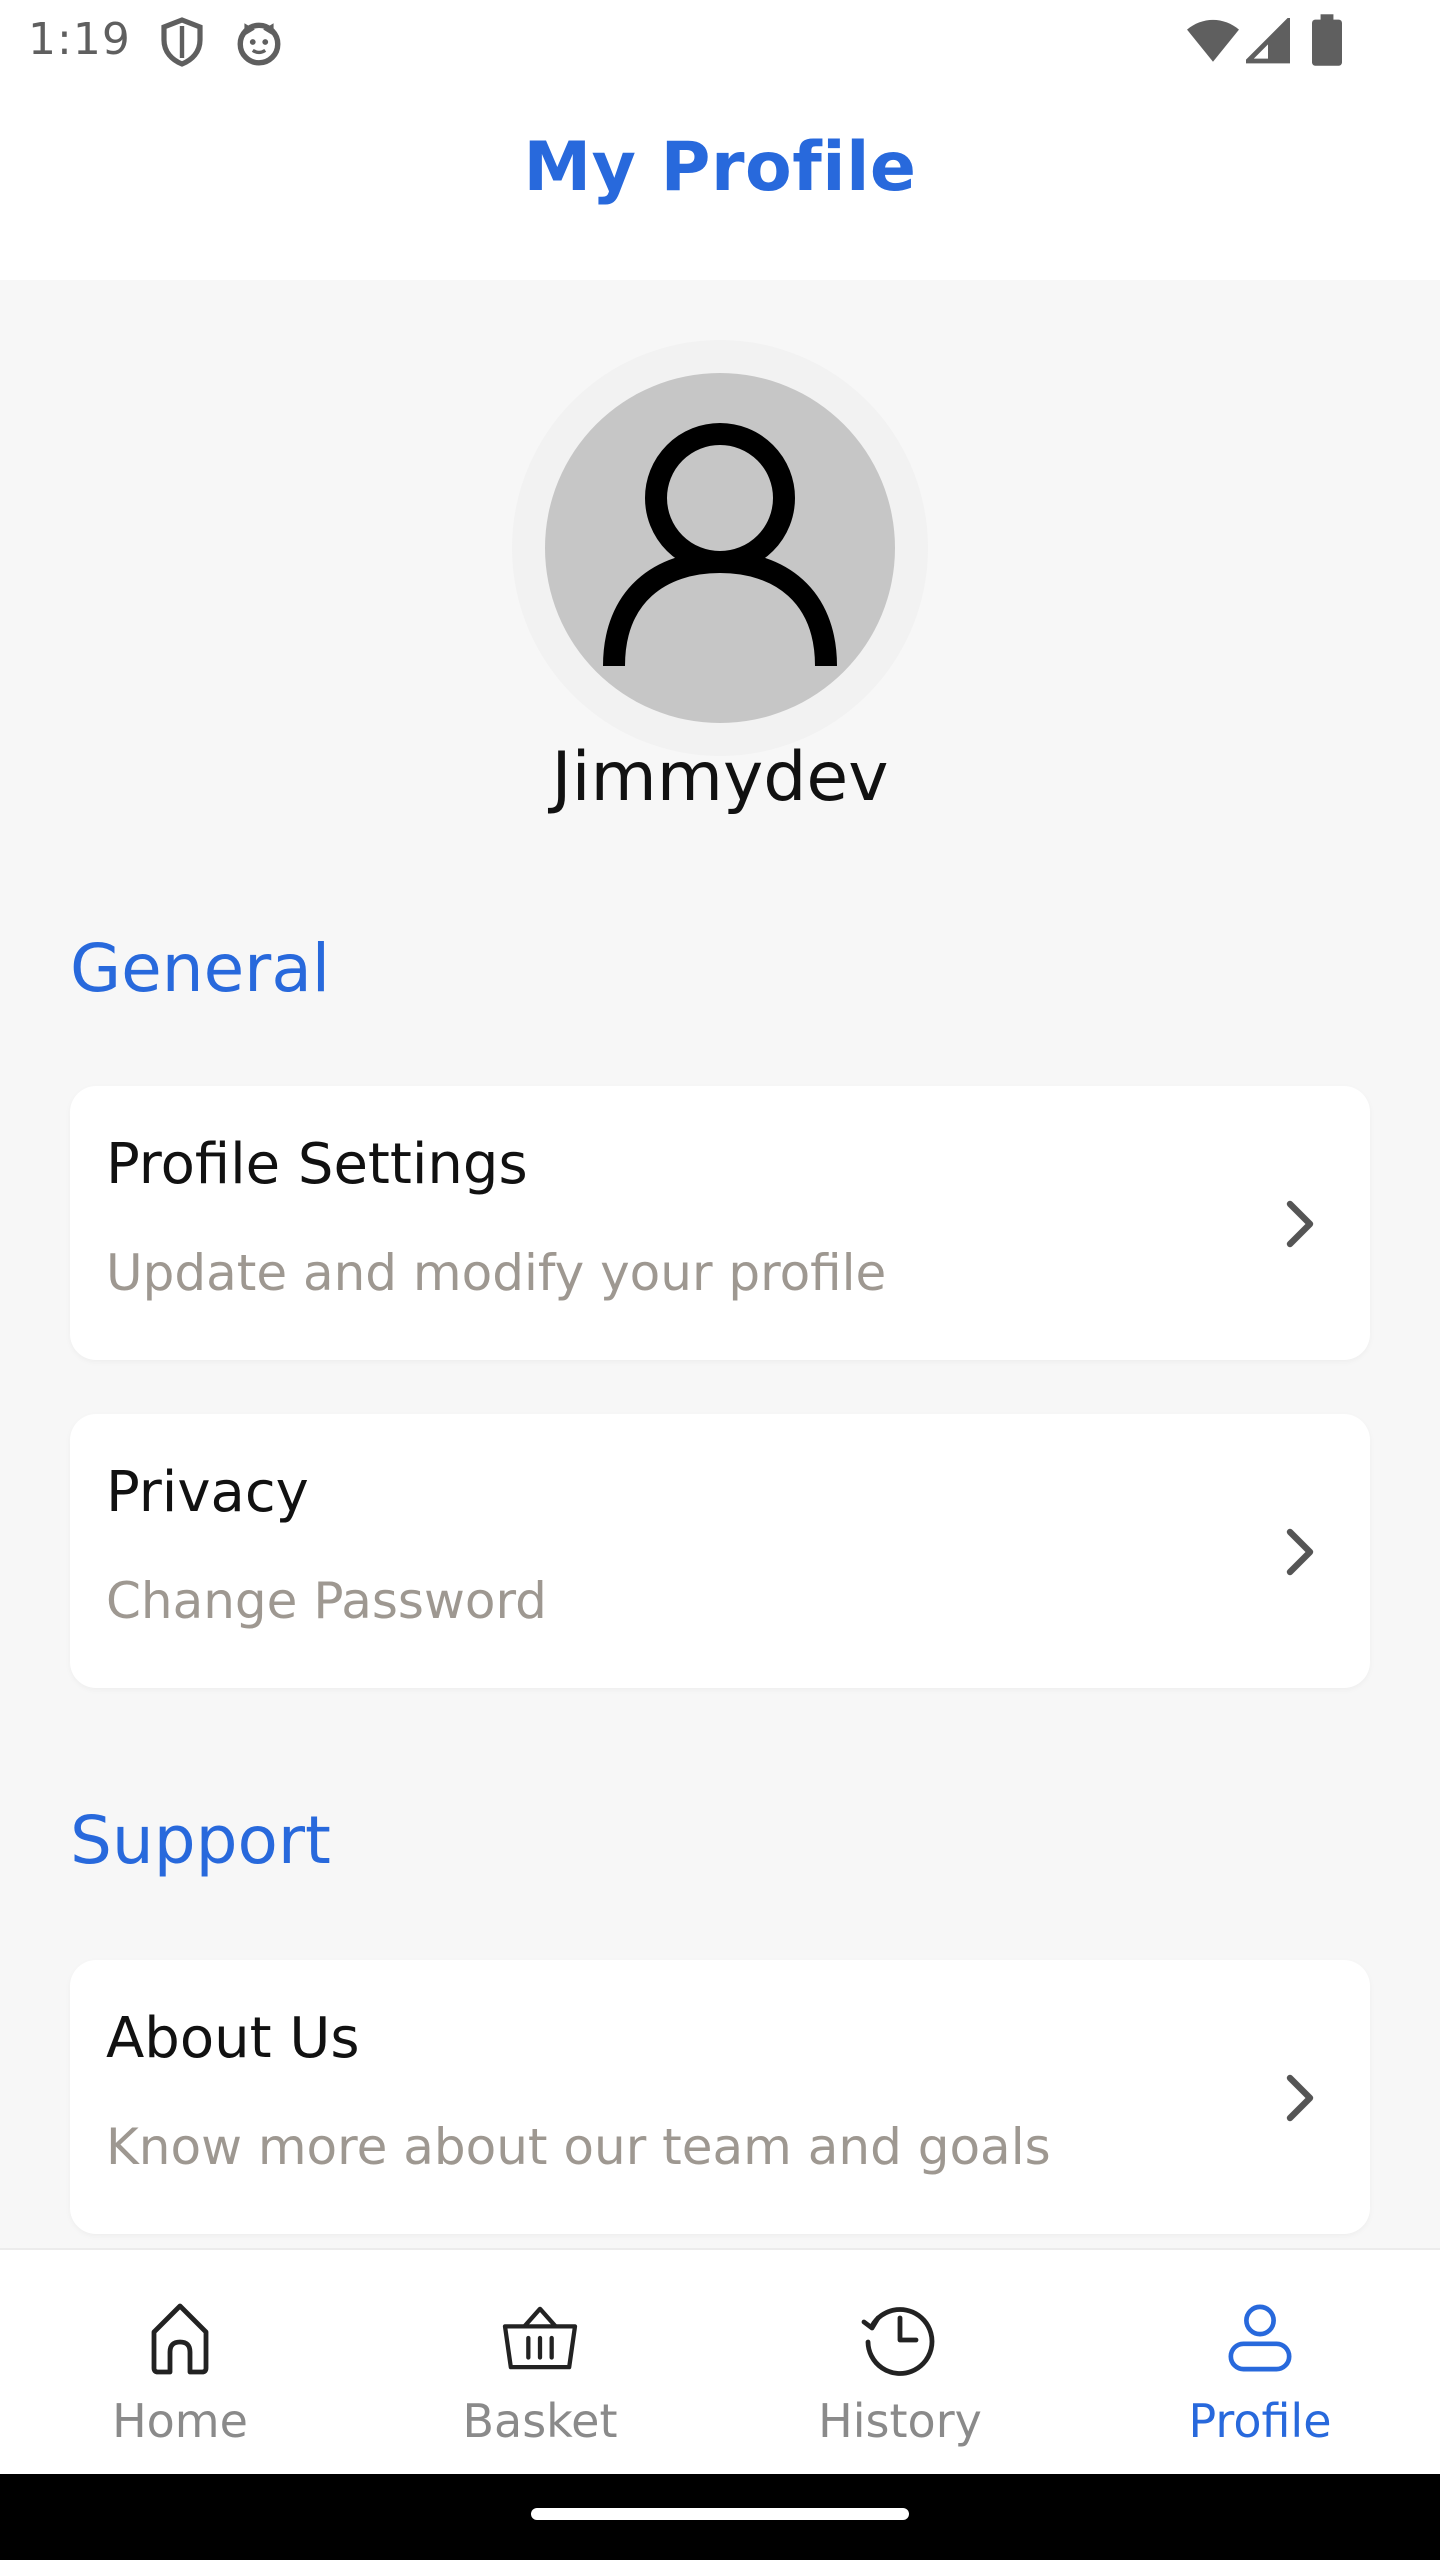  I want to click on nav-item-profile: Profile, so click(1260, 2362).